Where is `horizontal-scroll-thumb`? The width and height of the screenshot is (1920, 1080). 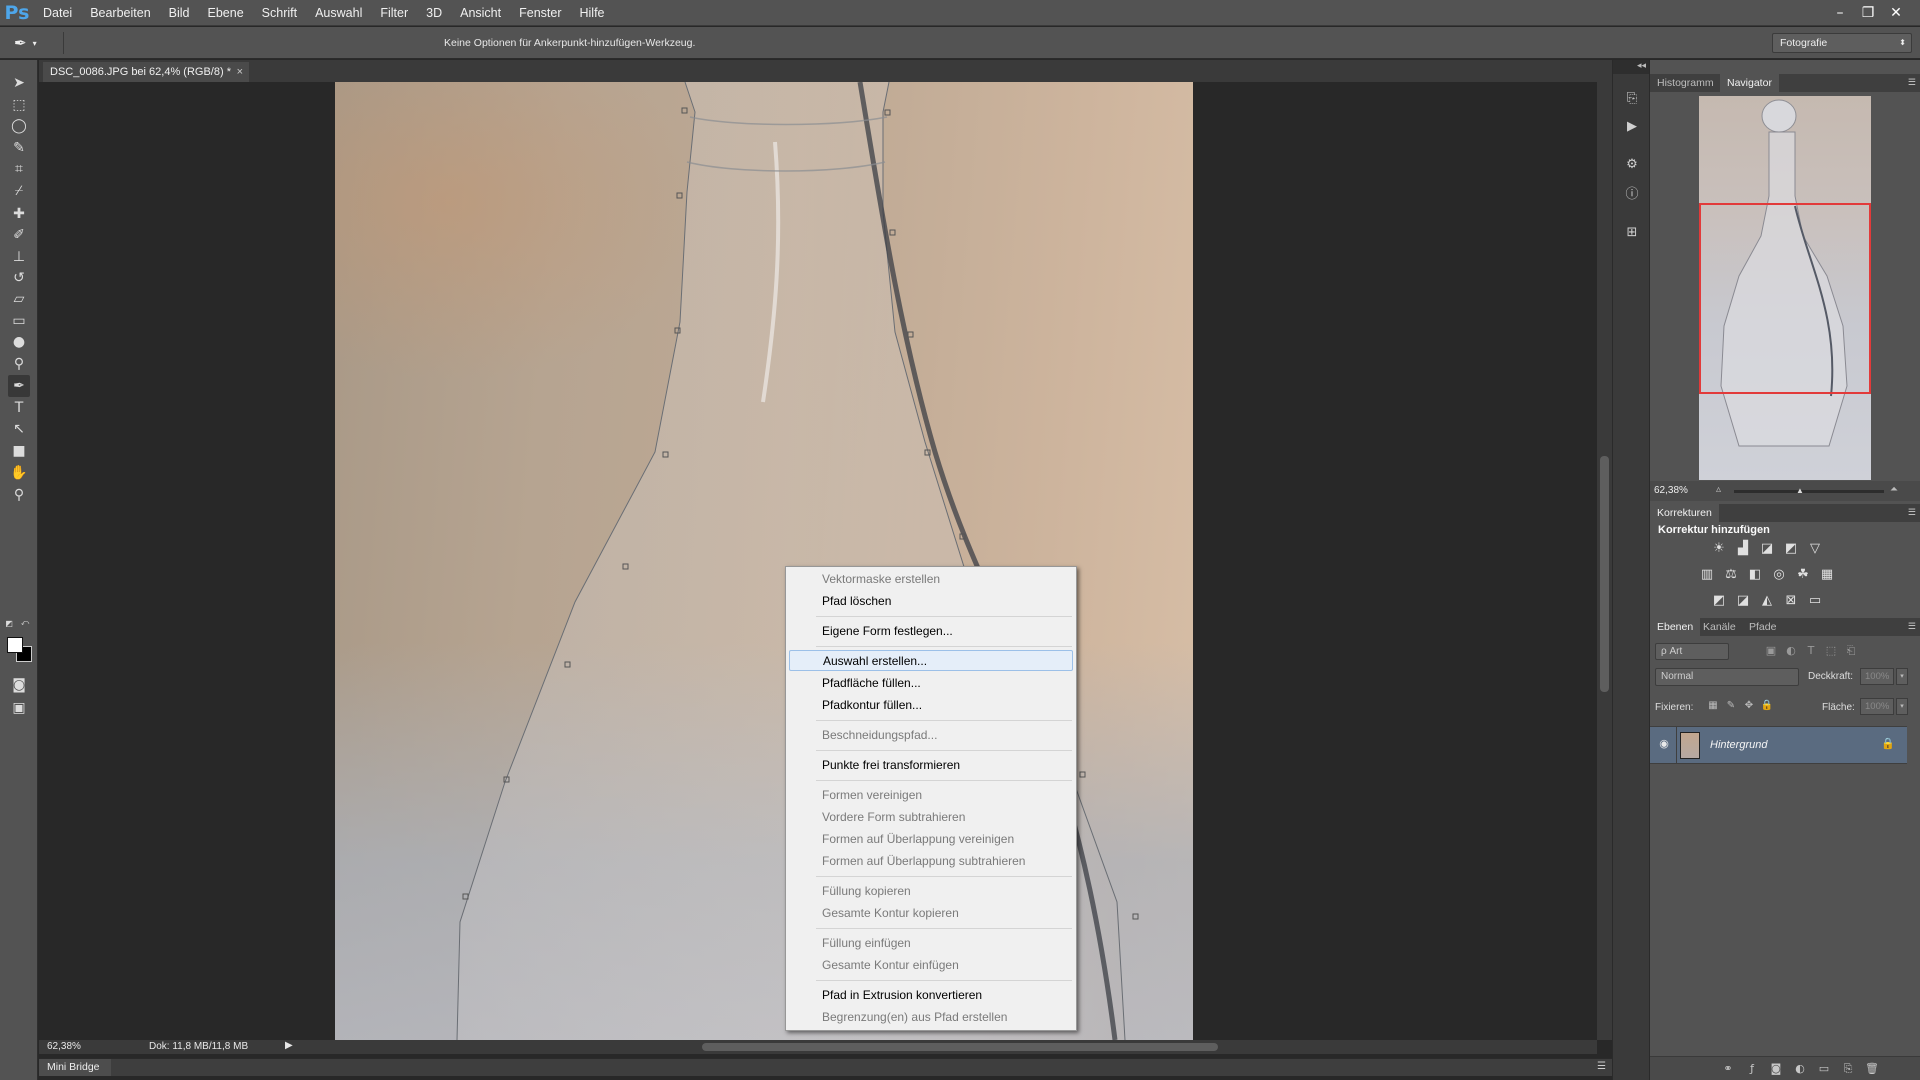 horizontal-scroll-thumb is located at coordinates (960, 1047).